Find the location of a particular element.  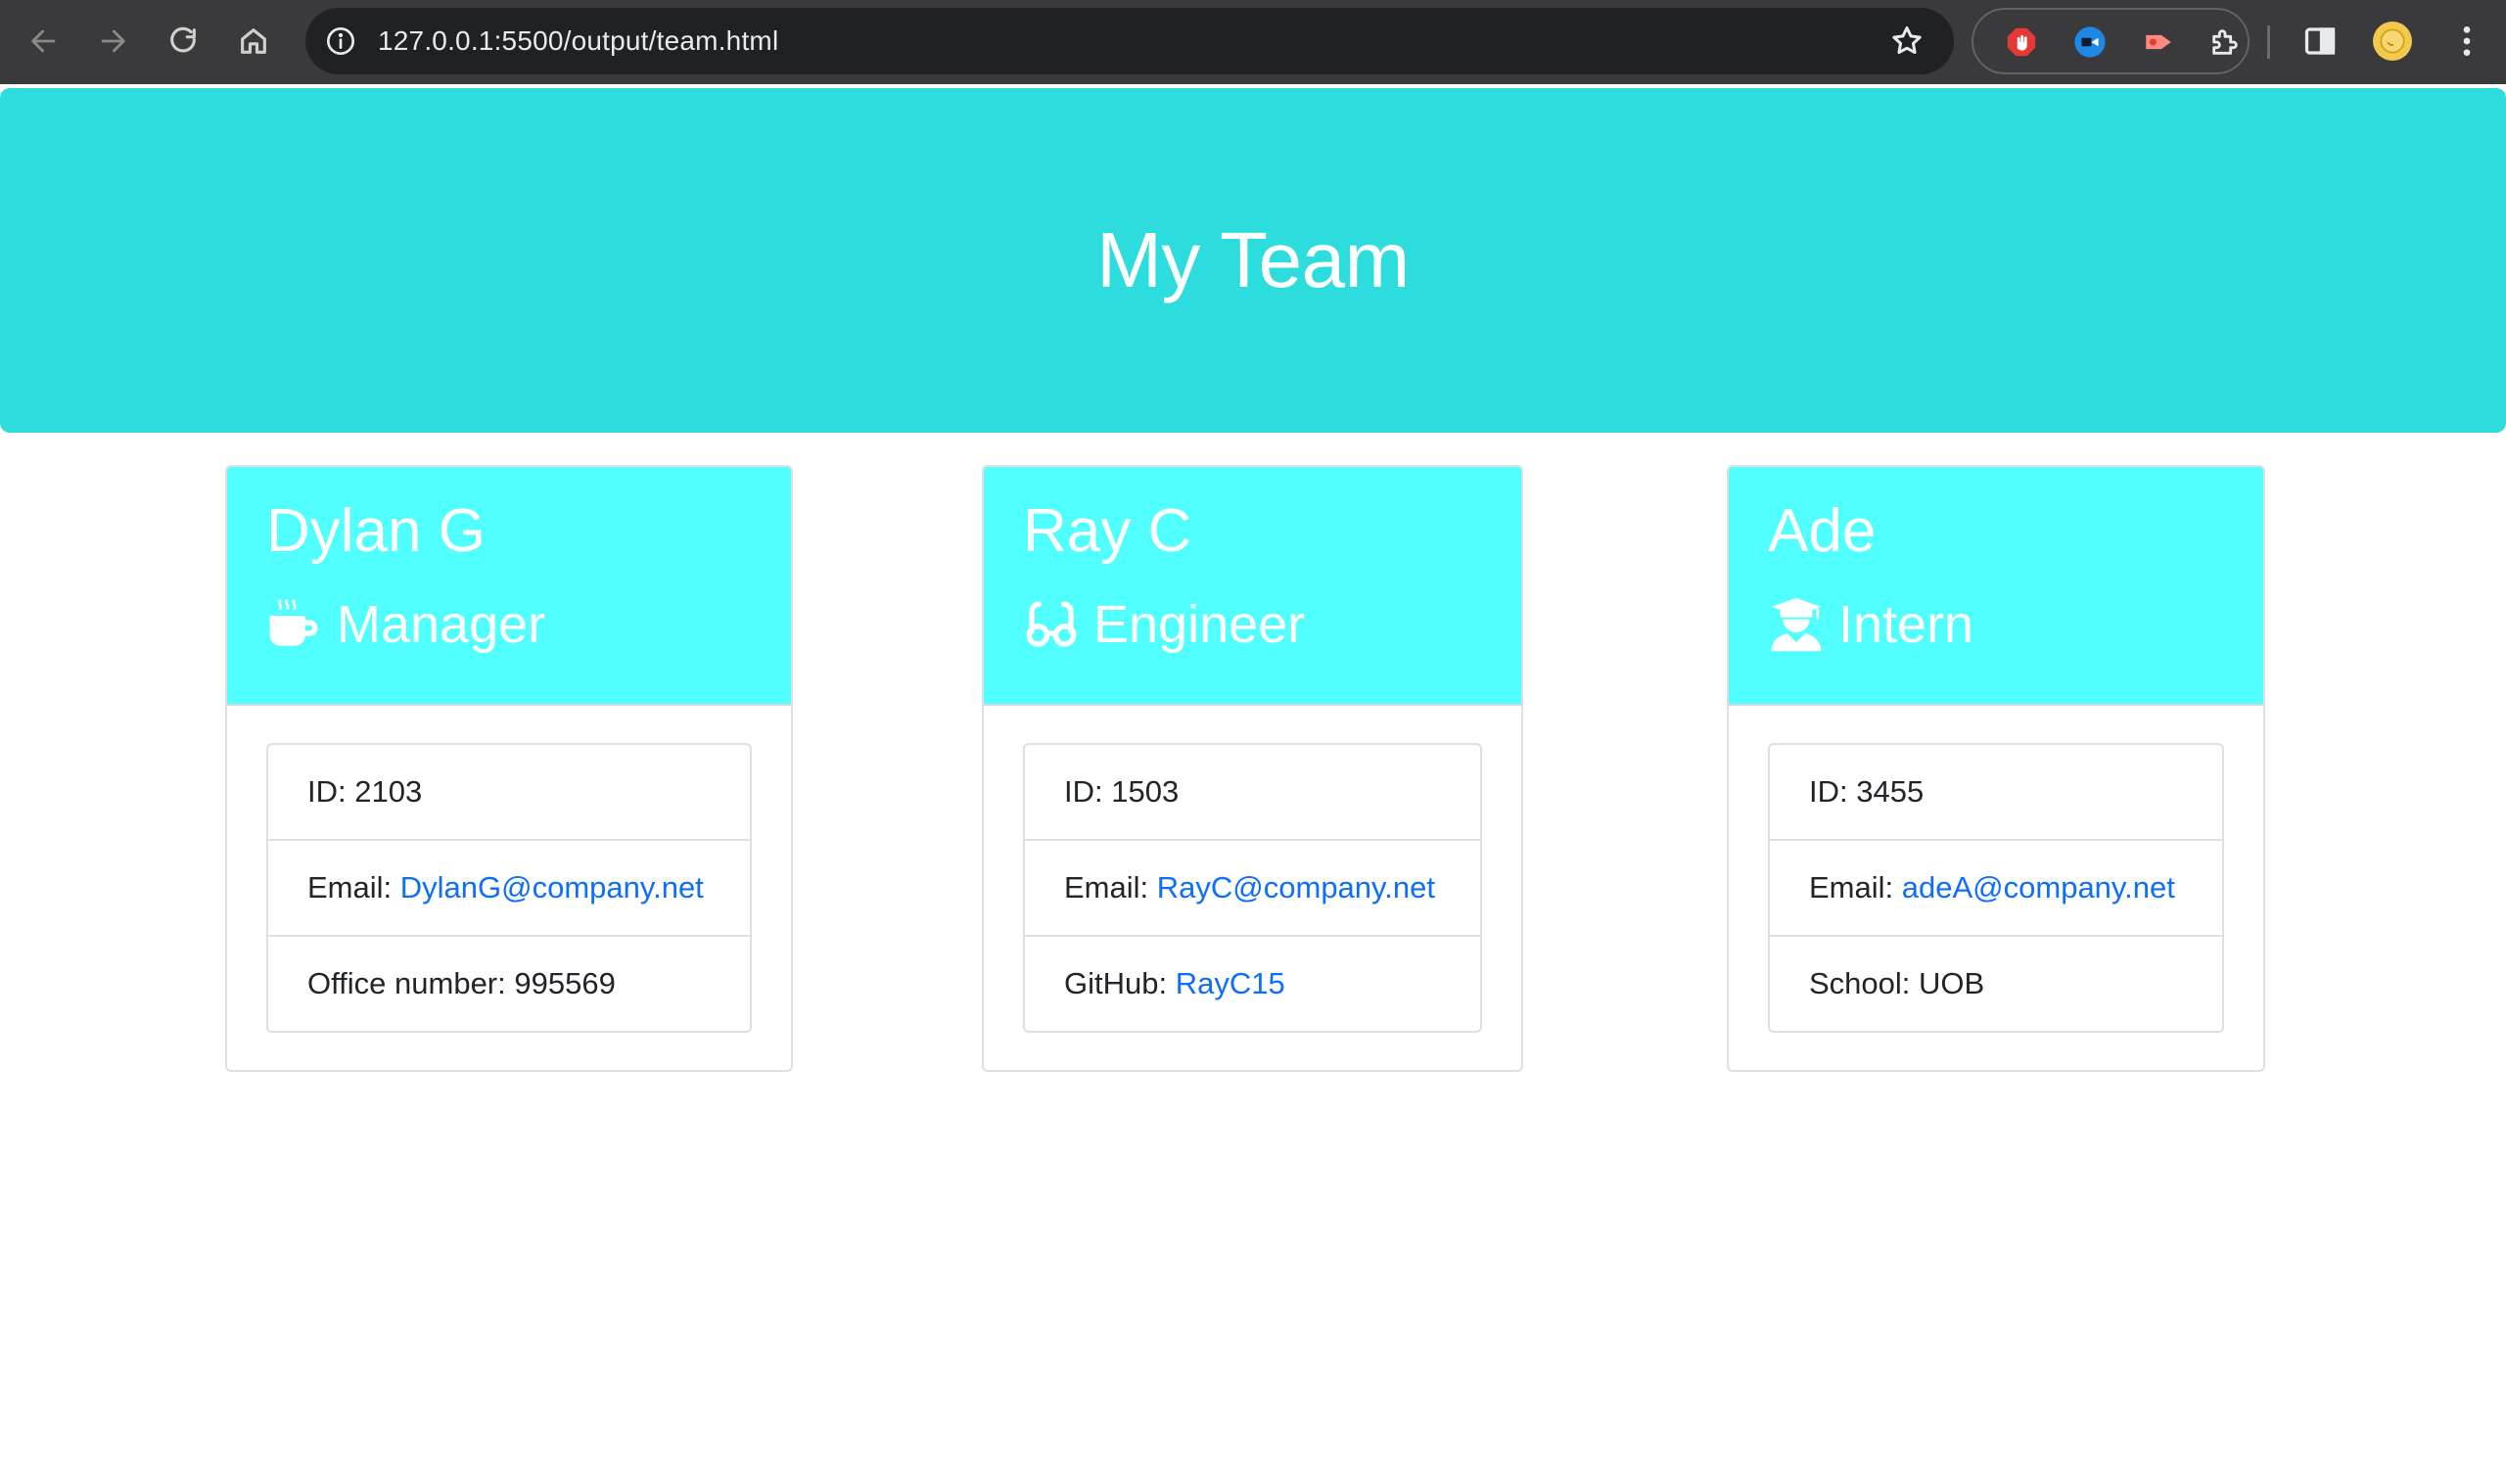

employee-name: Ray C is located at coordinates (1107, 531).